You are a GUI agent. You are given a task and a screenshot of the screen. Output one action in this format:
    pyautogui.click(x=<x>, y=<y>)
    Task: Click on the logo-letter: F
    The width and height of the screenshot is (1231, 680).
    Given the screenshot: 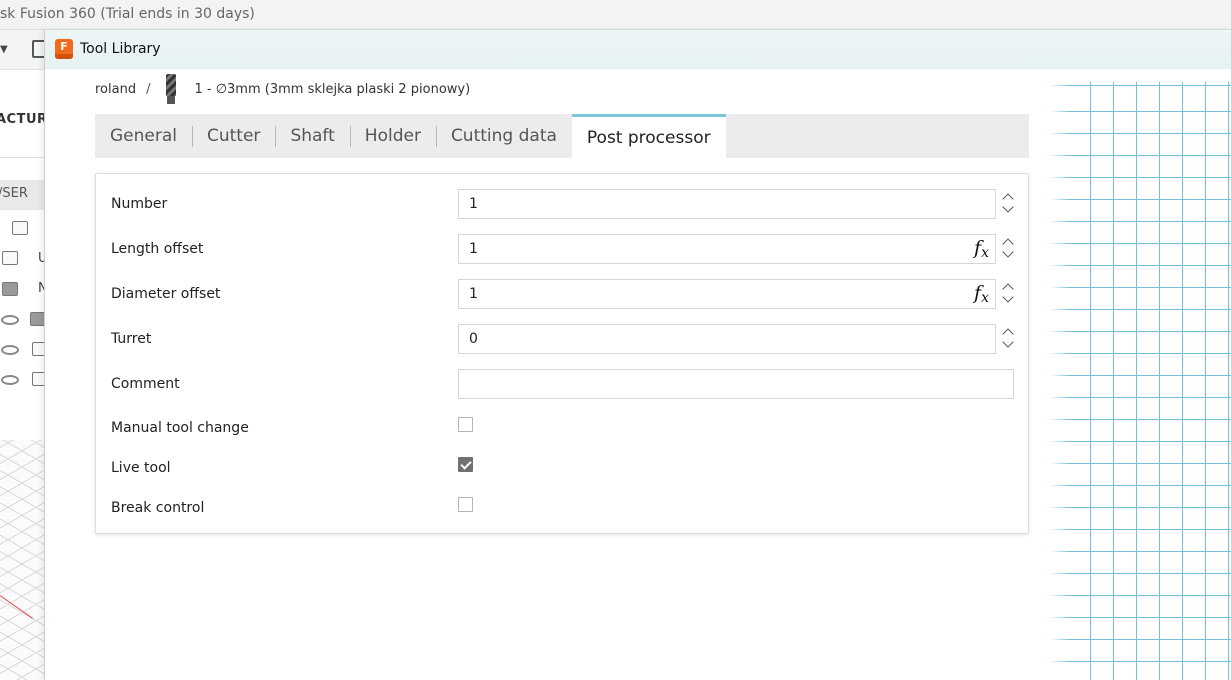 What is the action you would take?
    pyautogui.click(x=64, y=46)
    